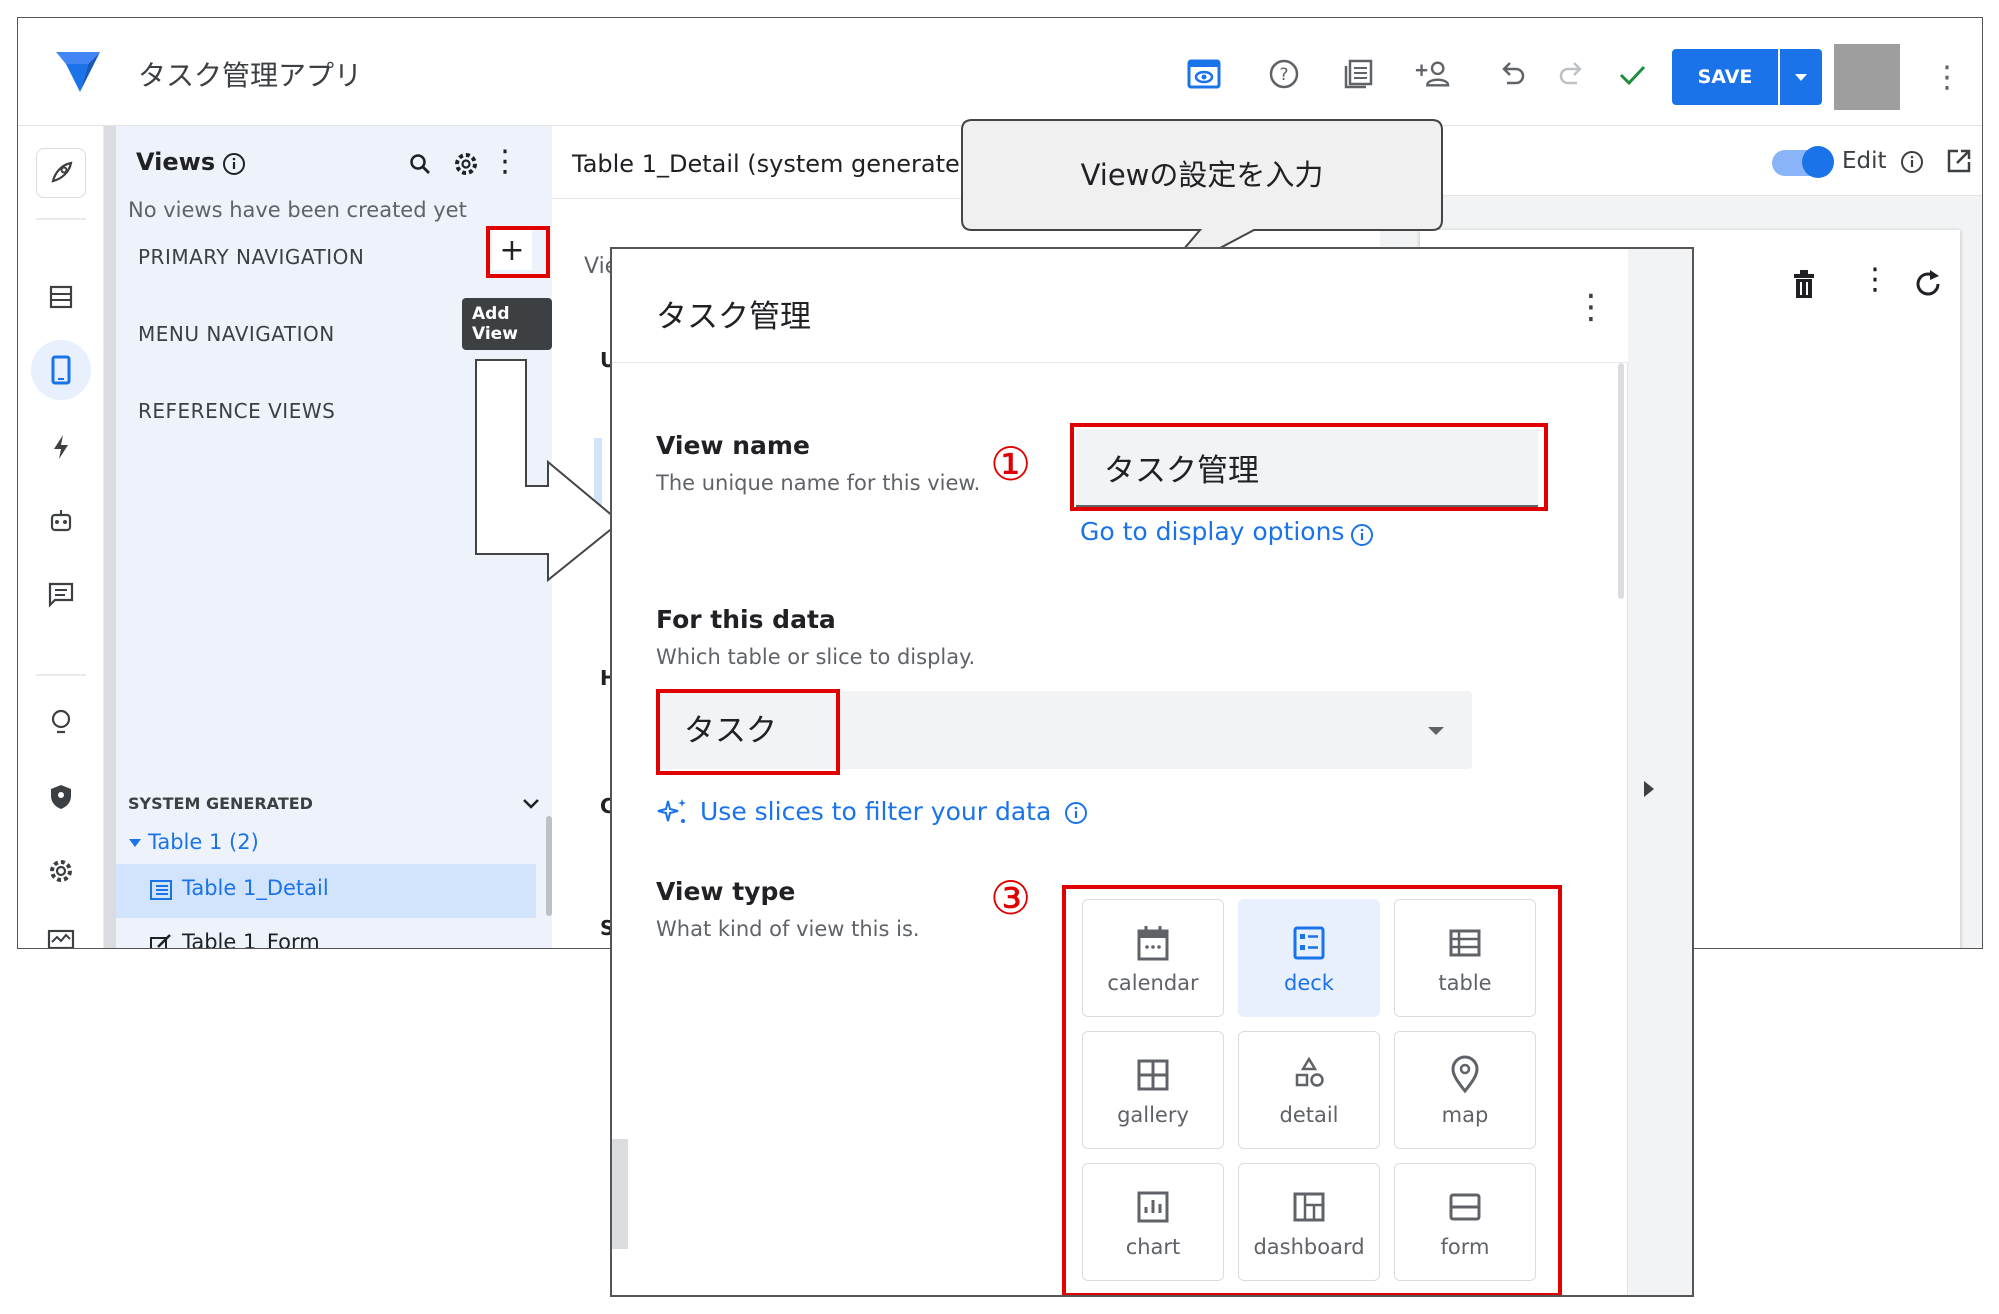 This screenshot has width=1999, height=1314. Describe the element at coordinates (251, 257) in the screenshot. I see `section-primary-navigation: PRIMARY NAVIGATION` at that location.